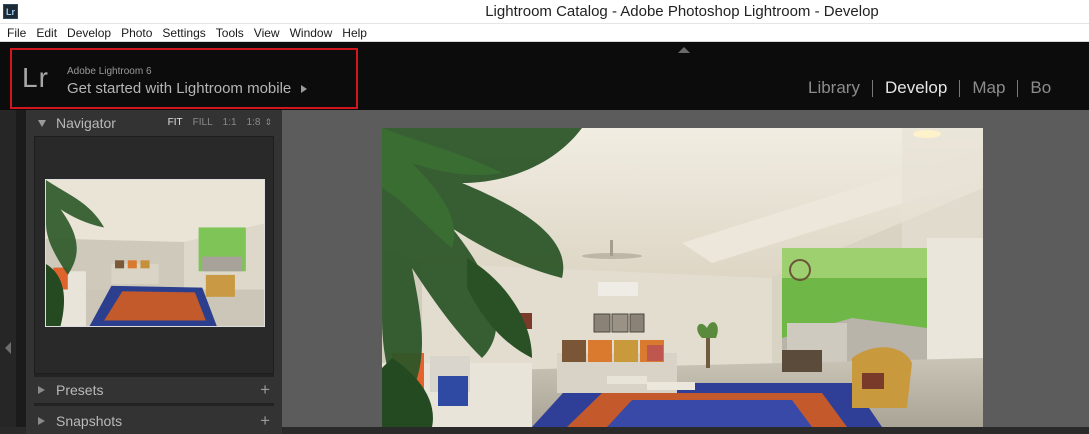 The image size is (1089, 434). Describe the element at coordinates (80, 390) in the screenshot. I see `presets-title: Presets` at that location.